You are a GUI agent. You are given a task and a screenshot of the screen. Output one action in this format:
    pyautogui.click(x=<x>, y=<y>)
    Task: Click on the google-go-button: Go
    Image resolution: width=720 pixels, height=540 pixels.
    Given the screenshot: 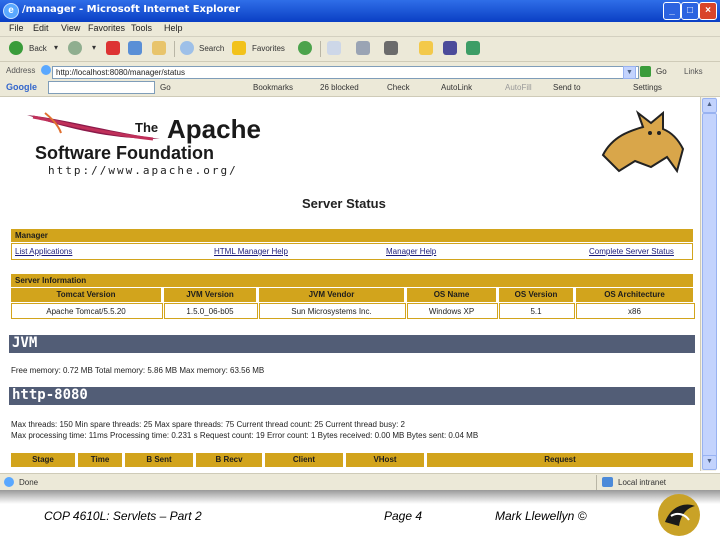 What is the action you would take?
    pyautogui.click(x=165, y=87)
    